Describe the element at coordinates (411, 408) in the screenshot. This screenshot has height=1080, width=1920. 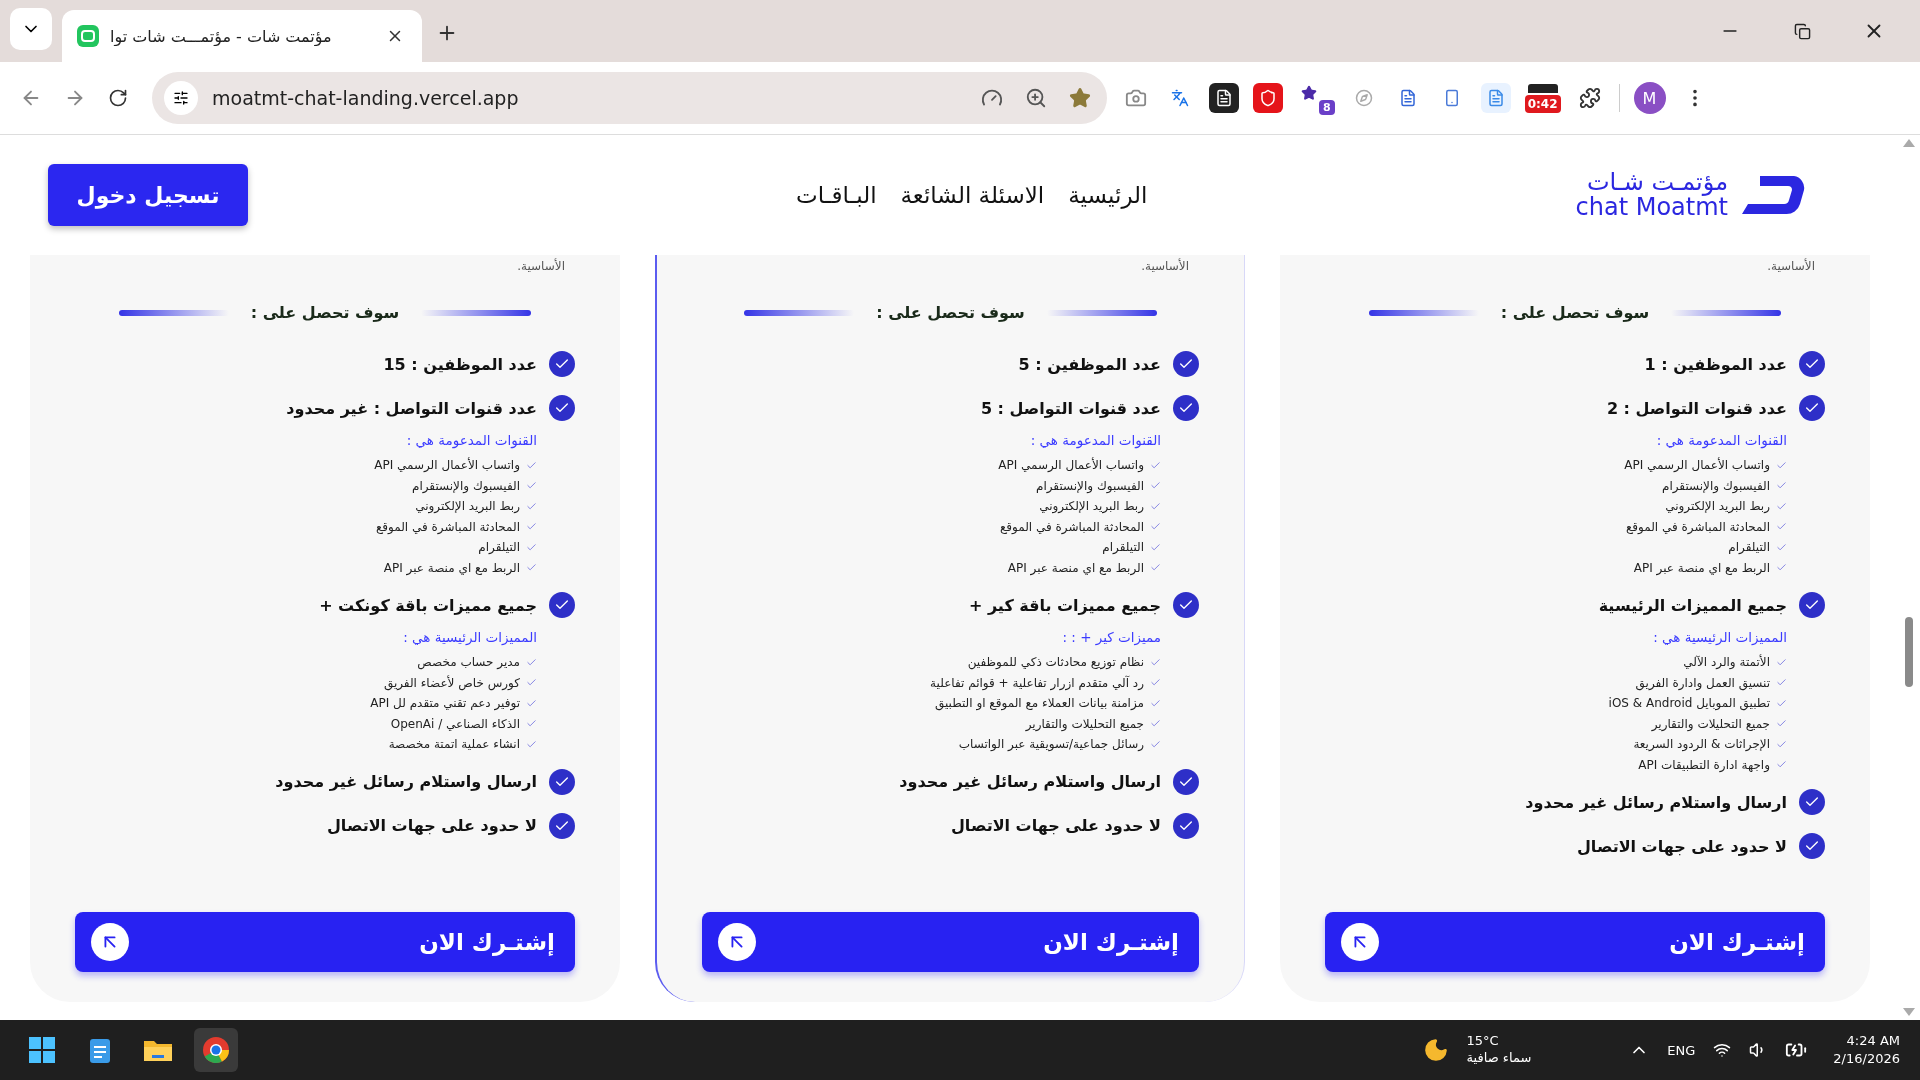
I see `feature-text: عدد قنوات التواصل : غير محدود` at that location.